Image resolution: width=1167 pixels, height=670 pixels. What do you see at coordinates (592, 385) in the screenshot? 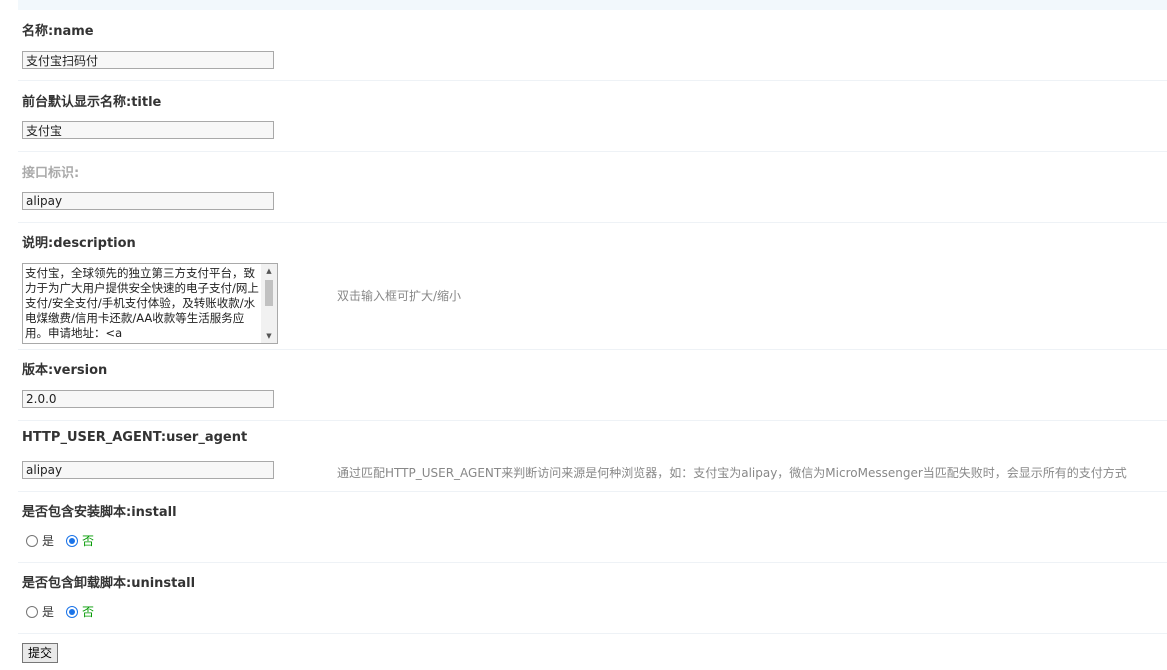
I see `row-version: 版本:version` at bounding box center [592, 385].